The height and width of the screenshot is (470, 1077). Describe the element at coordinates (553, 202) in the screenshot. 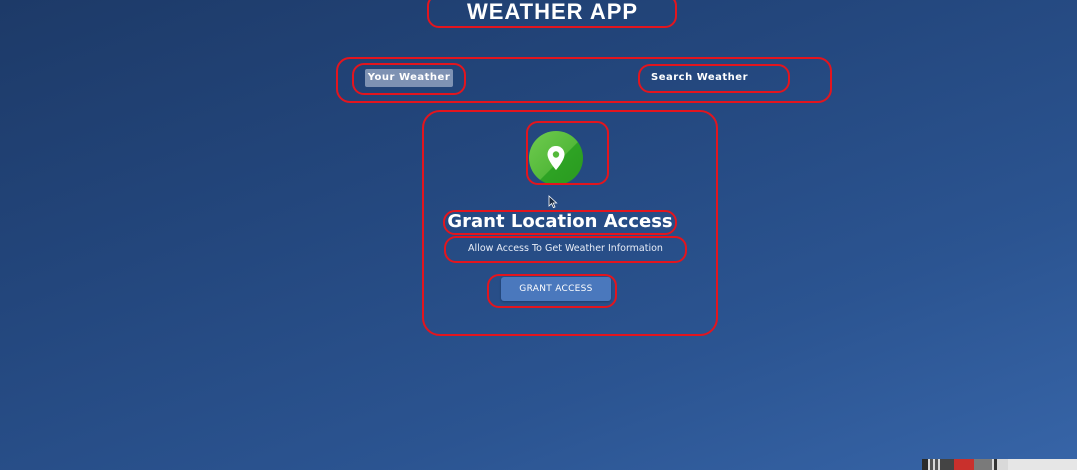

I see `mouse-cursor-icon` at that location.